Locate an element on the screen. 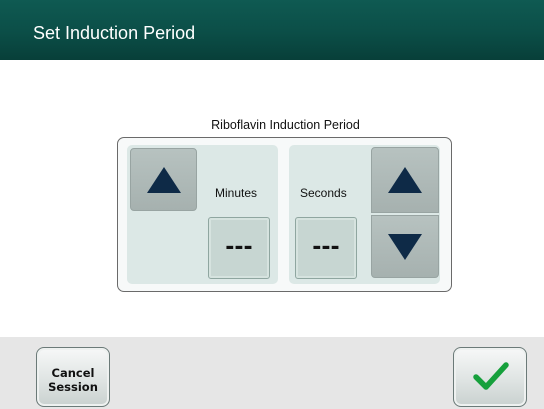  seconds-decrement-button is located at coordinates (405, 246).